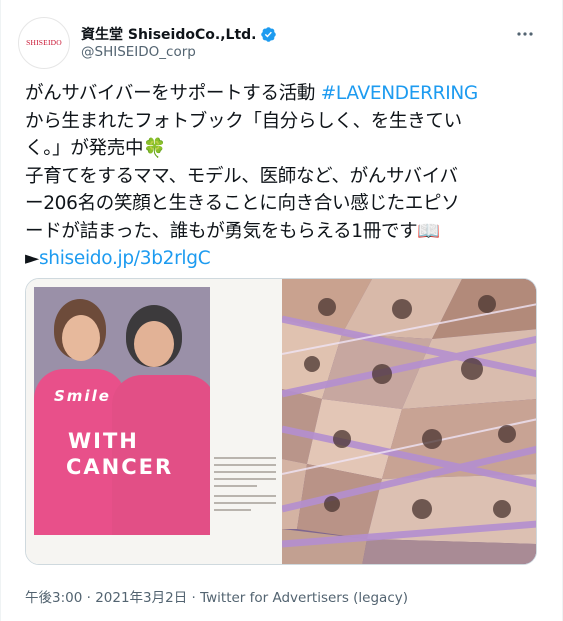  What do you see at coordinates (120, 467) in the screenshot?
I see `shirt-text-cancer: CANCER` at bounding box center [120, 467].